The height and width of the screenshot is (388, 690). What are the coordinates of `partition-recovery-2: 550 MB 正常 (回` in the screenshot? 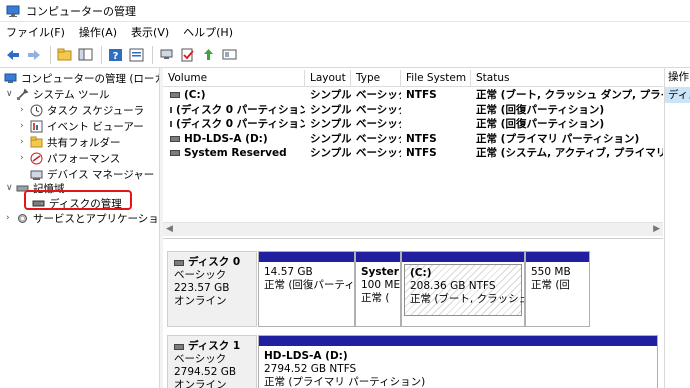 It's located at (557, 289).